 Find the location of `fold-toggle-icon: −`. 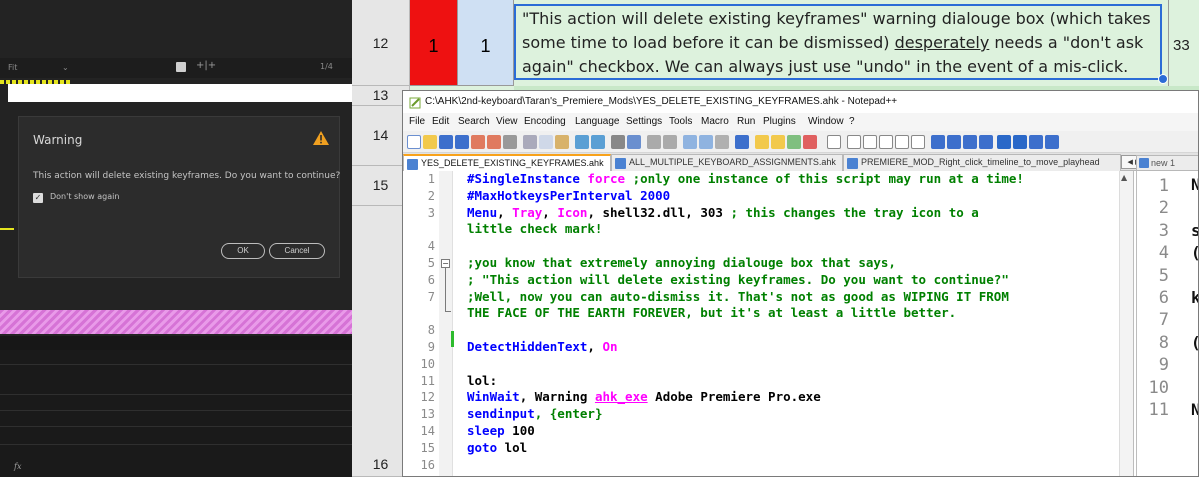

fold-toggle-icon: − is located at coordinates (445, 263).